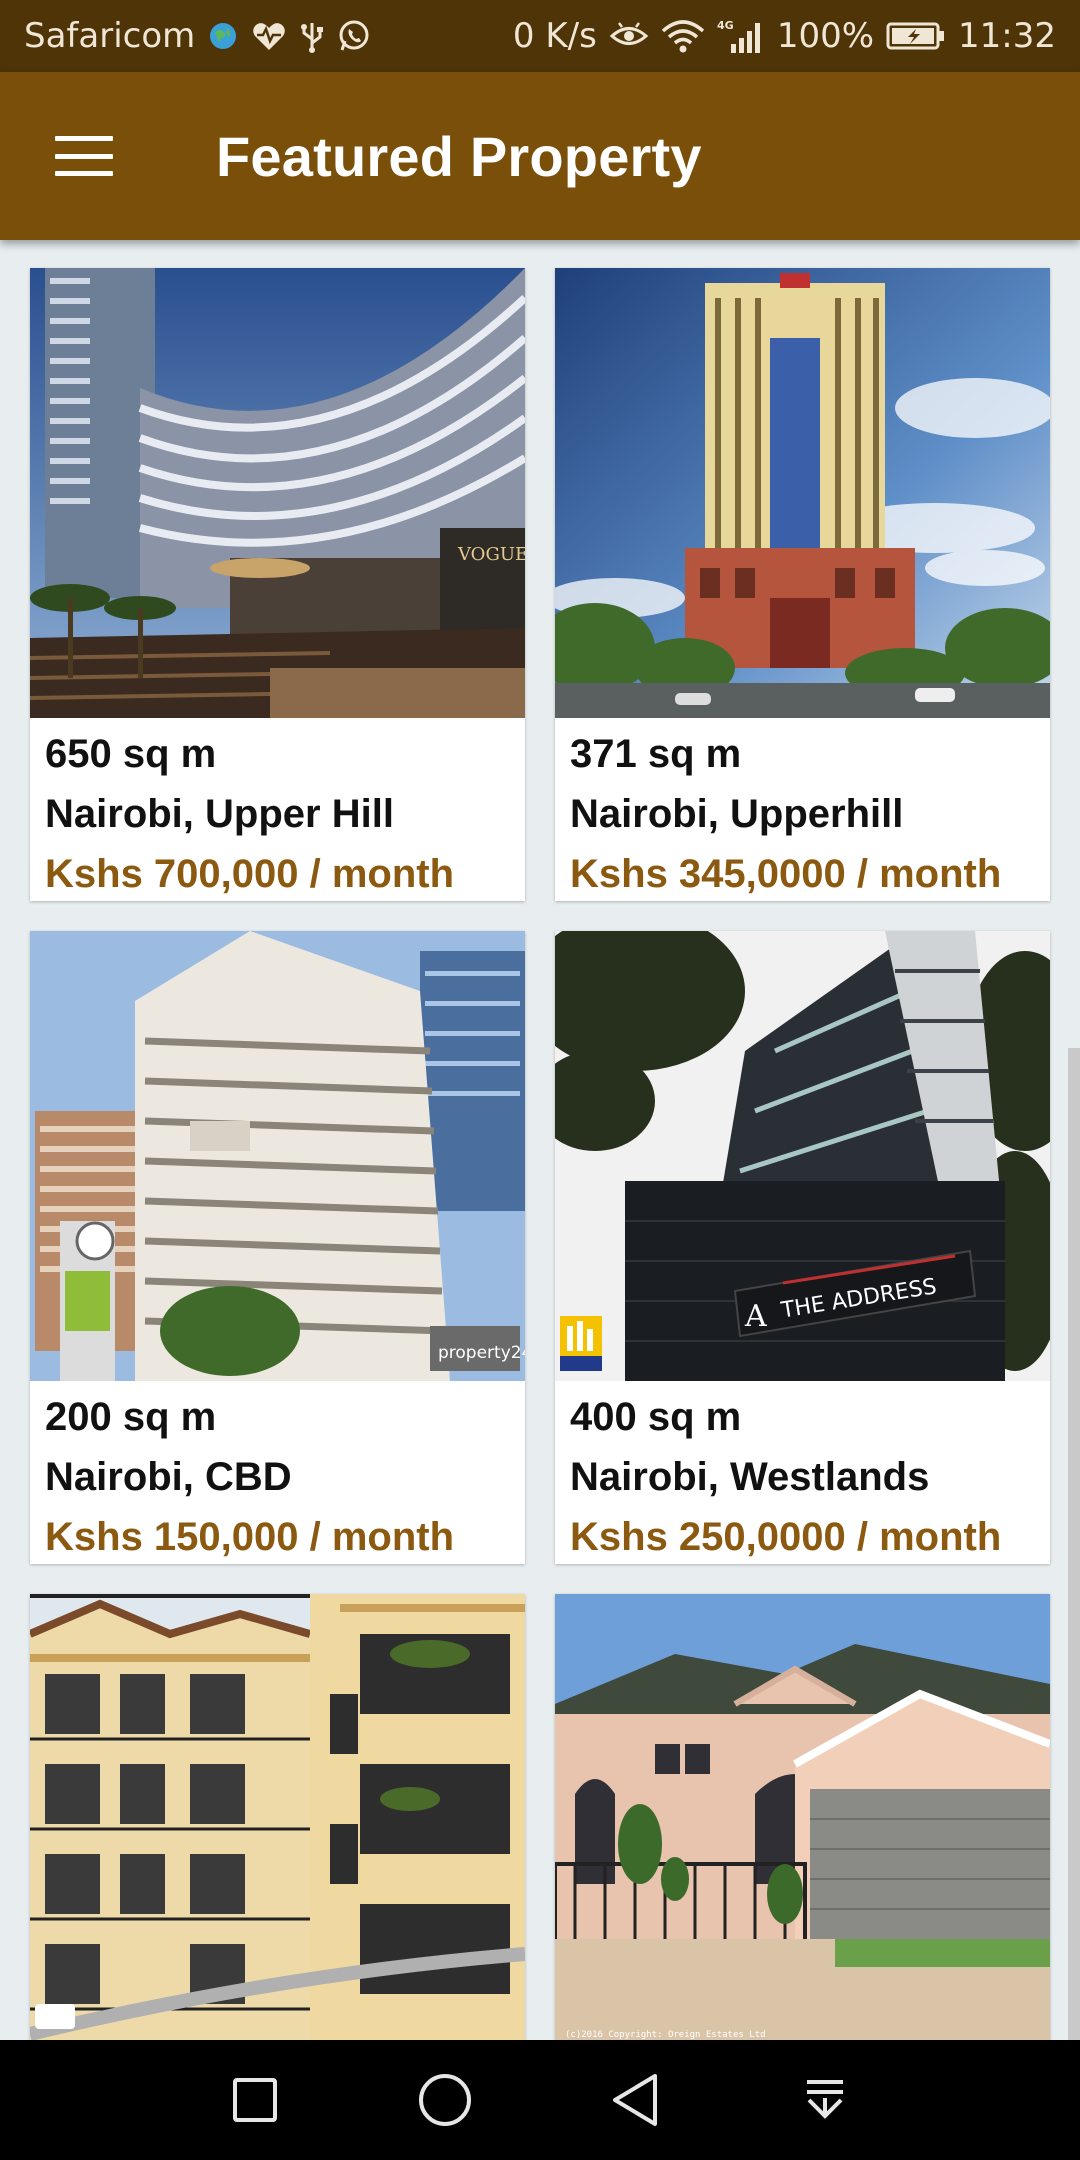 The height and width of the screenshot is (2160, 1080). What do you see at coordinates (131, 1417) in the screenshot?
I see `property-size: 200 sq m` at bounding box center [131, 1417].